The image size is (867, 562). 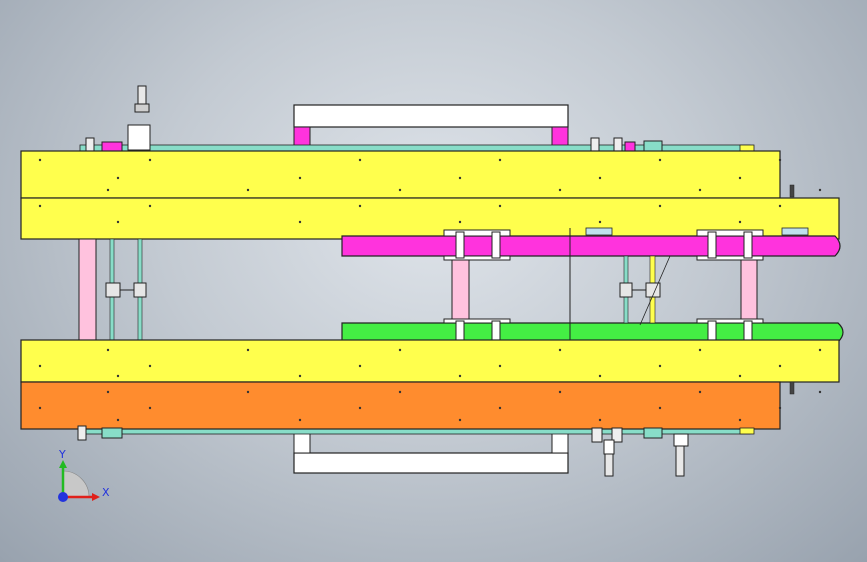 I want to click on top-left-cylinder-body, so click(x=139, y=137).